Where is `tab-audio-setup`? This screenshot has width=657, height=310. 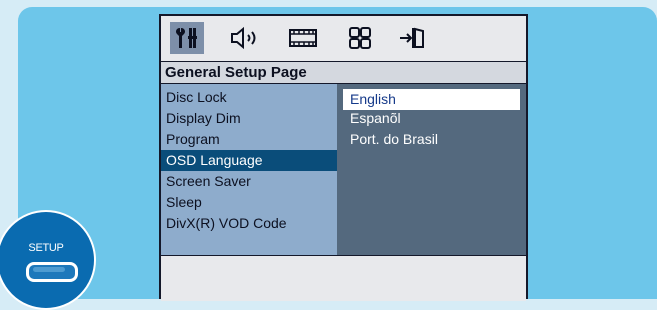 tab-audio-setup is located at coordinates (245, 38).